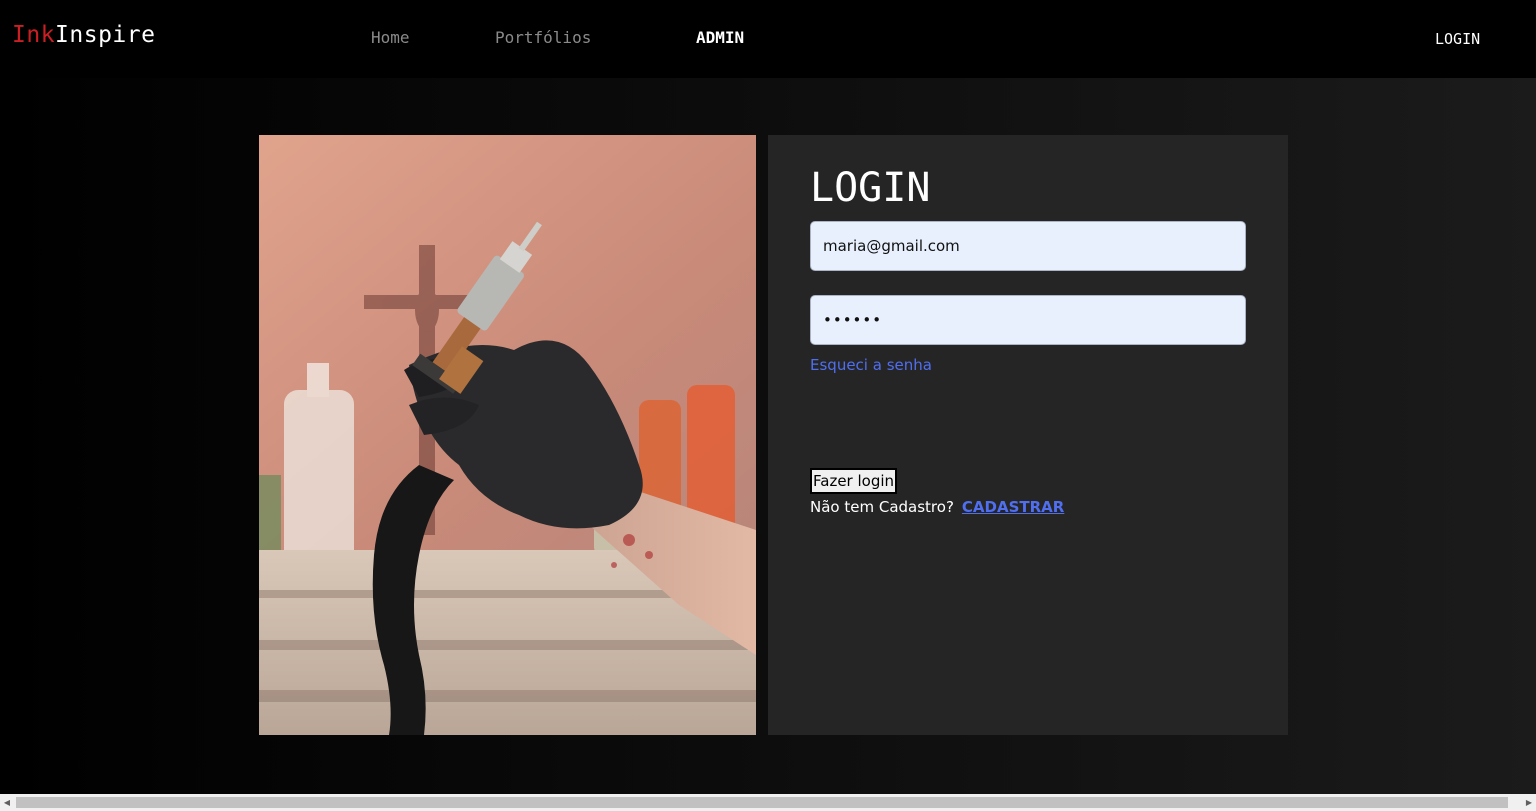 The image size is (1536, 811). What do you see at coordinates (105, 35) in the screenshot?
I see `brand-logo-inspire: Inspire` at bounding box center [105, 35].